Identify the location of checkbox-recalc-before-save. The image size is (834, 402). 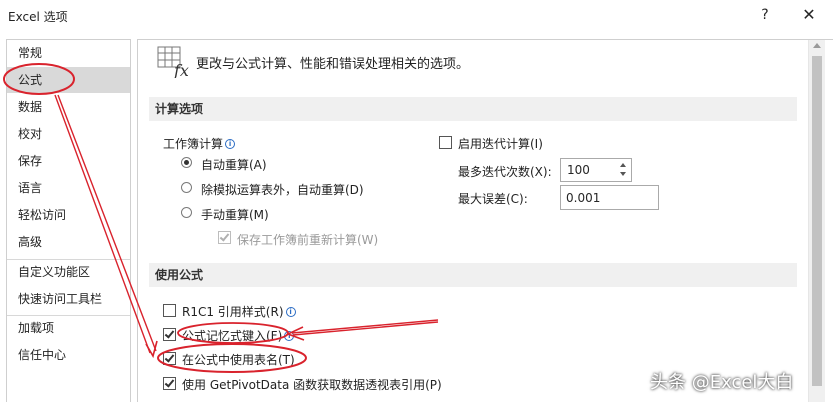
(224, 237).